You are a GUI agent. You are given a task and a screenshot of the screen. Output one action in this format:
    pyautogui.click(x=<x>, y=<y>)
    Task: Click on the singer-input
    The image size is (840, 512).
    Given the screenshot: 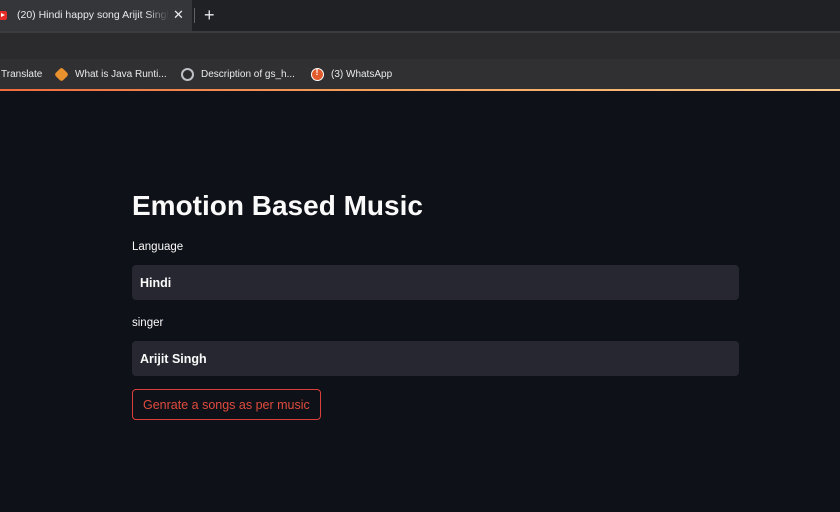 What is the action you would take?
    pyautogui.click(x=435, y=358)
    